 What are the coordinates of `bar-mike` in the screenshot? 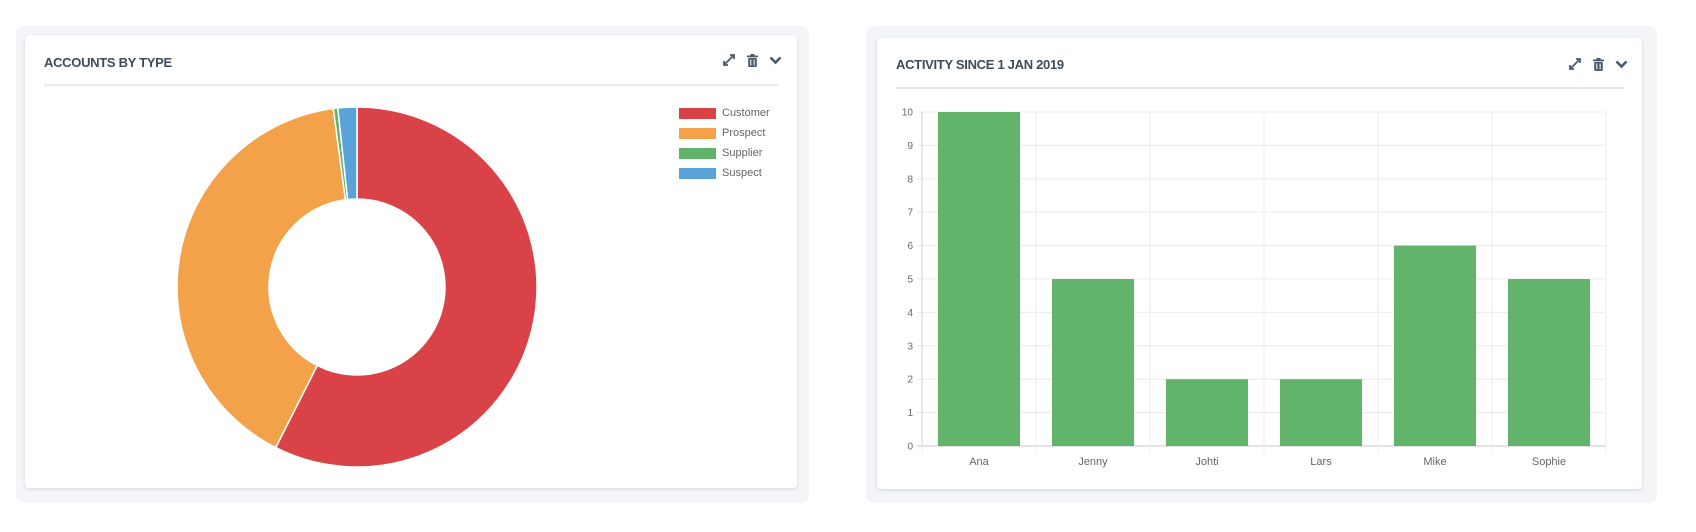 It's located at (1435, 345).